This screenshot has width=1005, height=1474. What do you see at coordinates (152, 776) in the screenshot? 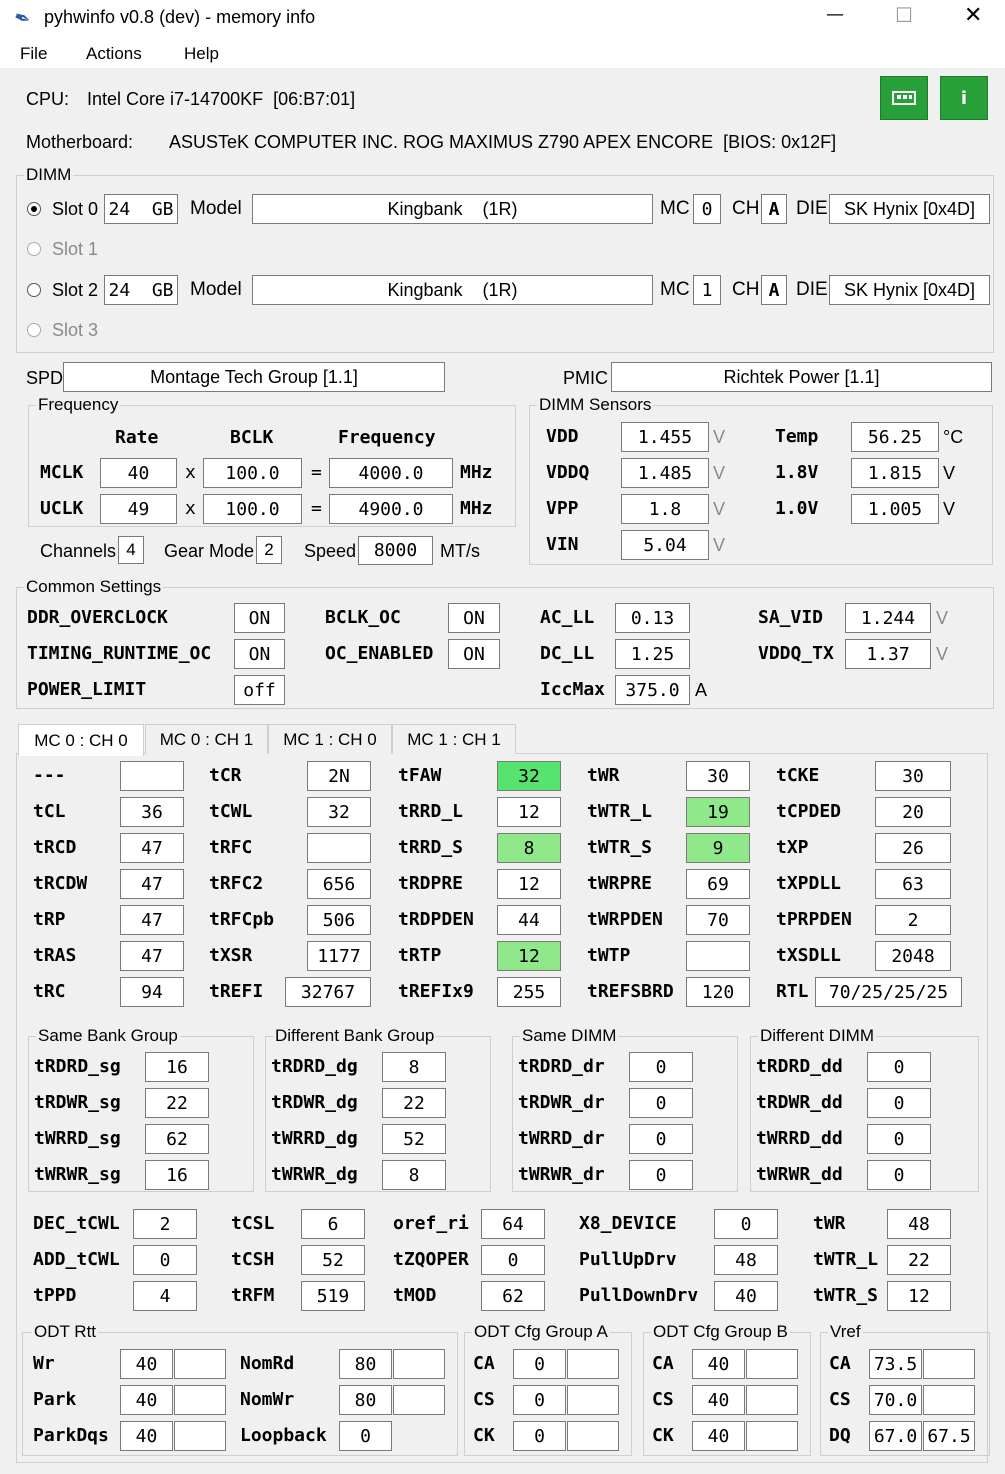
I see `timing-value` at bounding box center [152, 776].